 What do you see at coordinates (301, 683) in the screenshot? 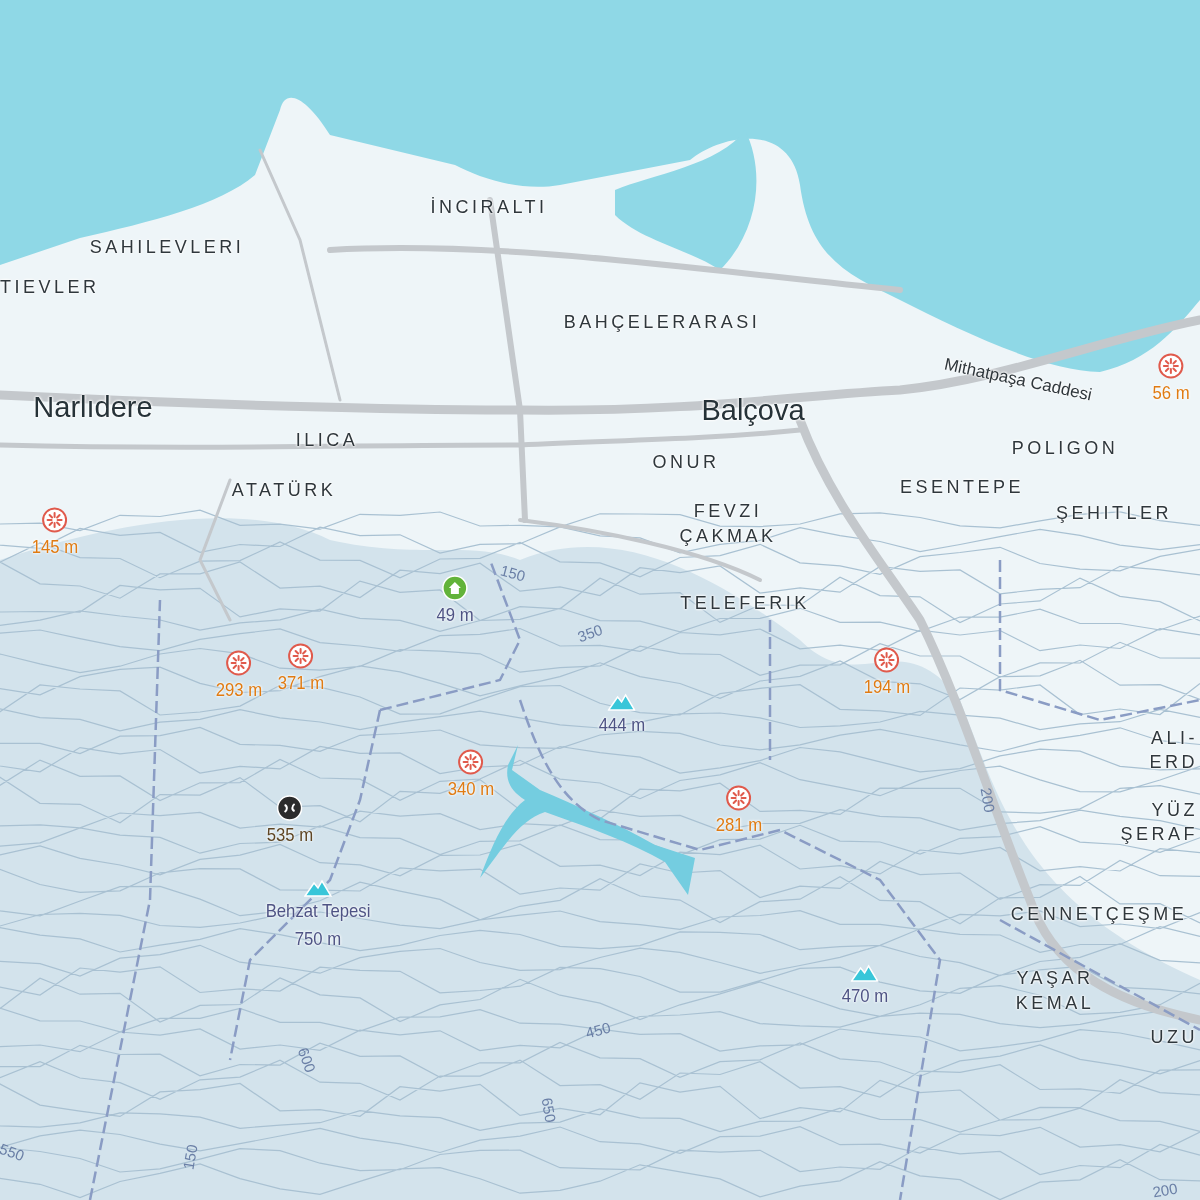
I see `elevation-label: 371 m` at bounding box center [301, 683].